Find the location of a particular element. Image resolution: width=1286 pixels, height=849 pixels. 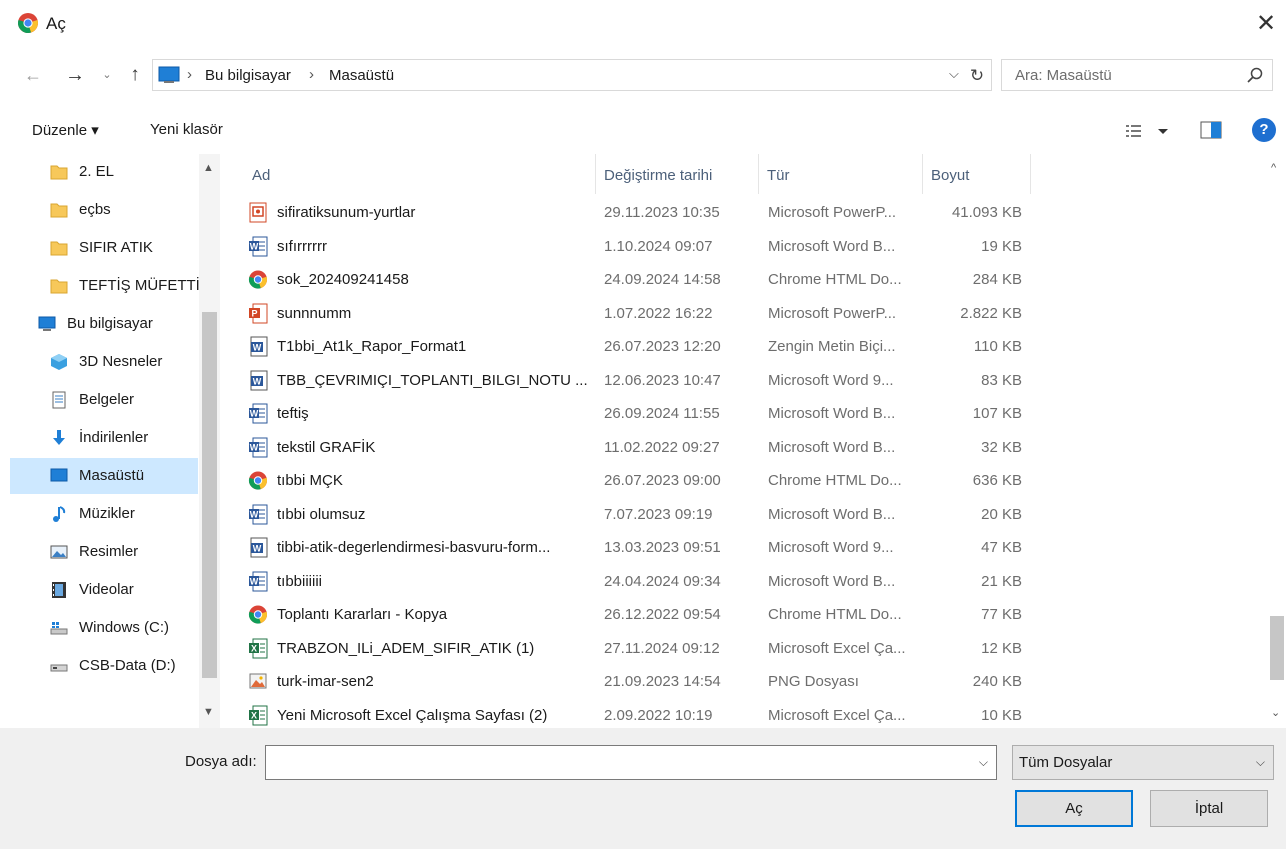

file-date: 1.07.2022 16:22 is located at coordinates (658, 313).